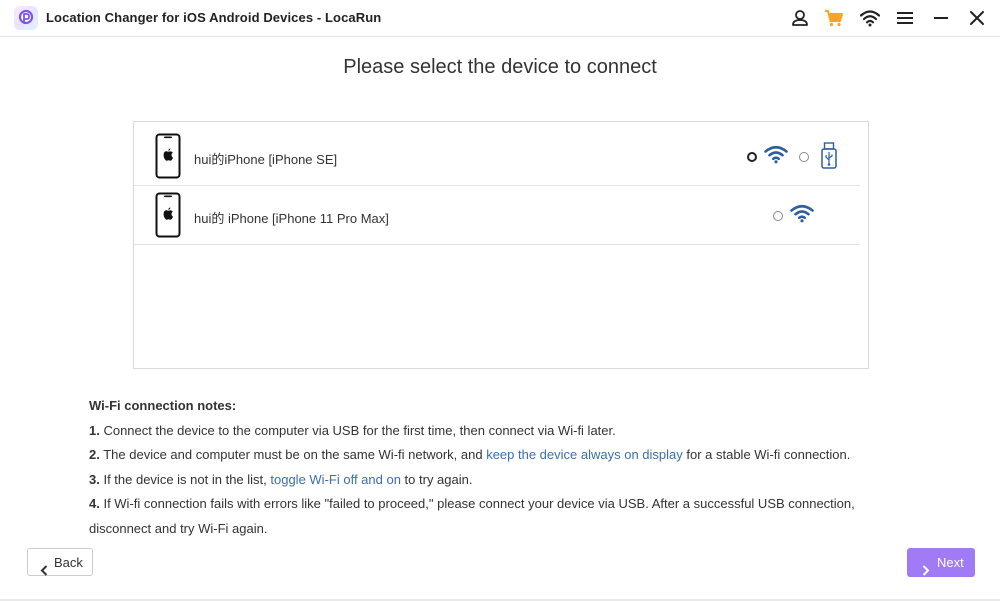 Image resolution: width=1000 pixels, height=601 pixels. I want to click on notes-title: Wi-Fi connection notes:, so click(163, 405).